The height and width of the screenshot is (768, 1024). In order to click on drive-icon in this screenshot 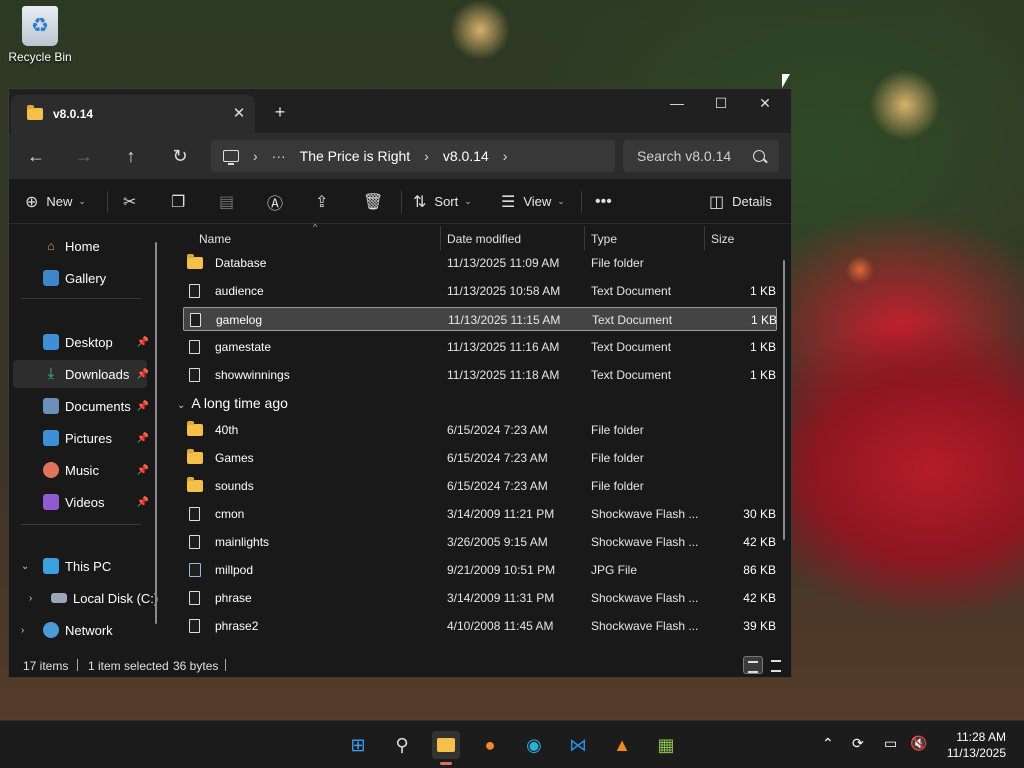, I will do `click(59, 598)`.